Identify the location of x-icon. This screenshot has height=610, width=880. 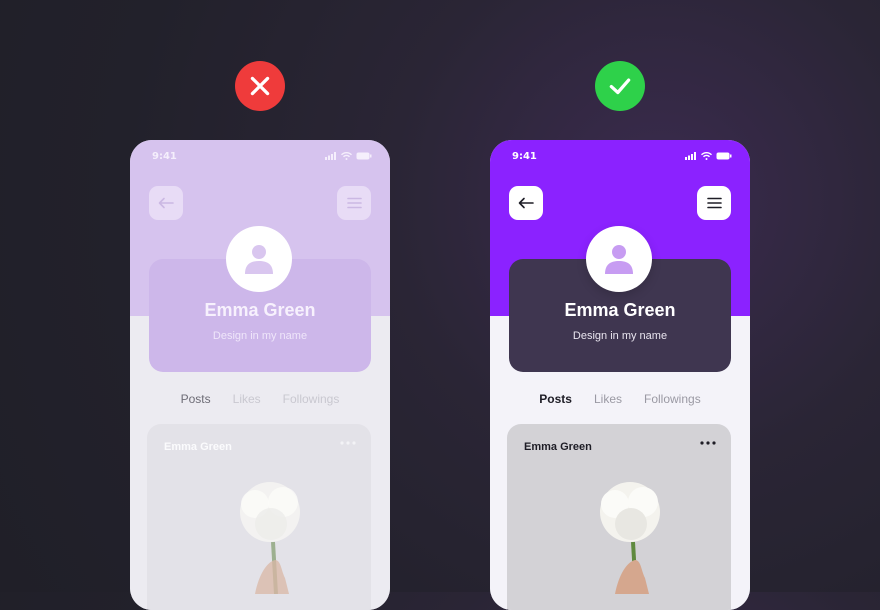
(260, 86).